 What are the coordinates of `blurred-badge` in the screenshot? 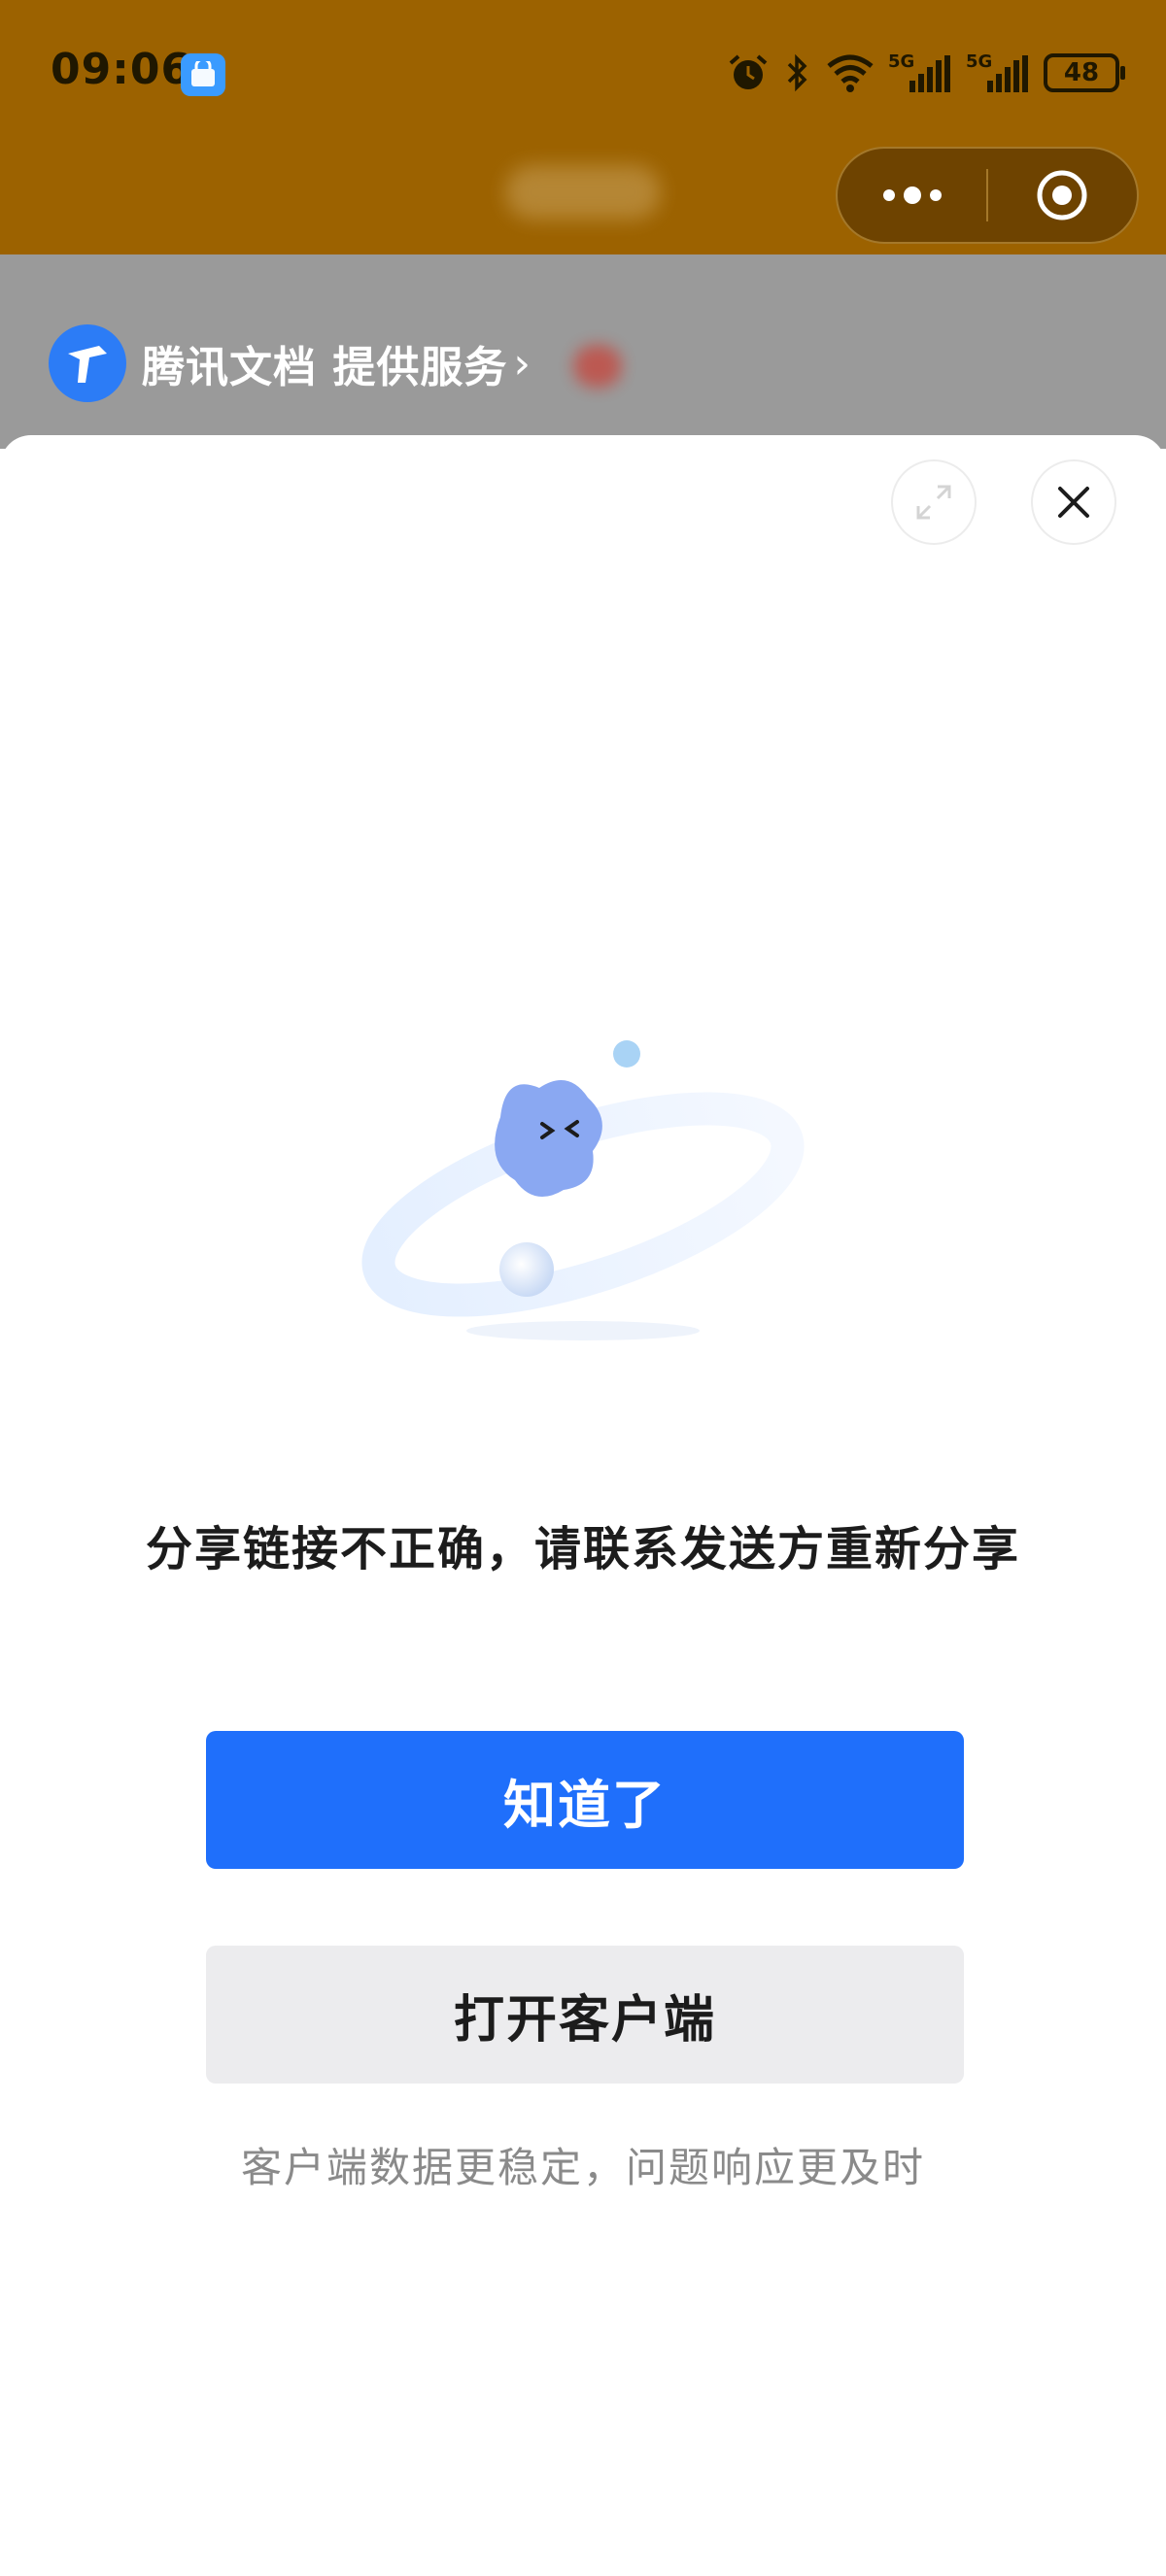 It's located at (597, 366).